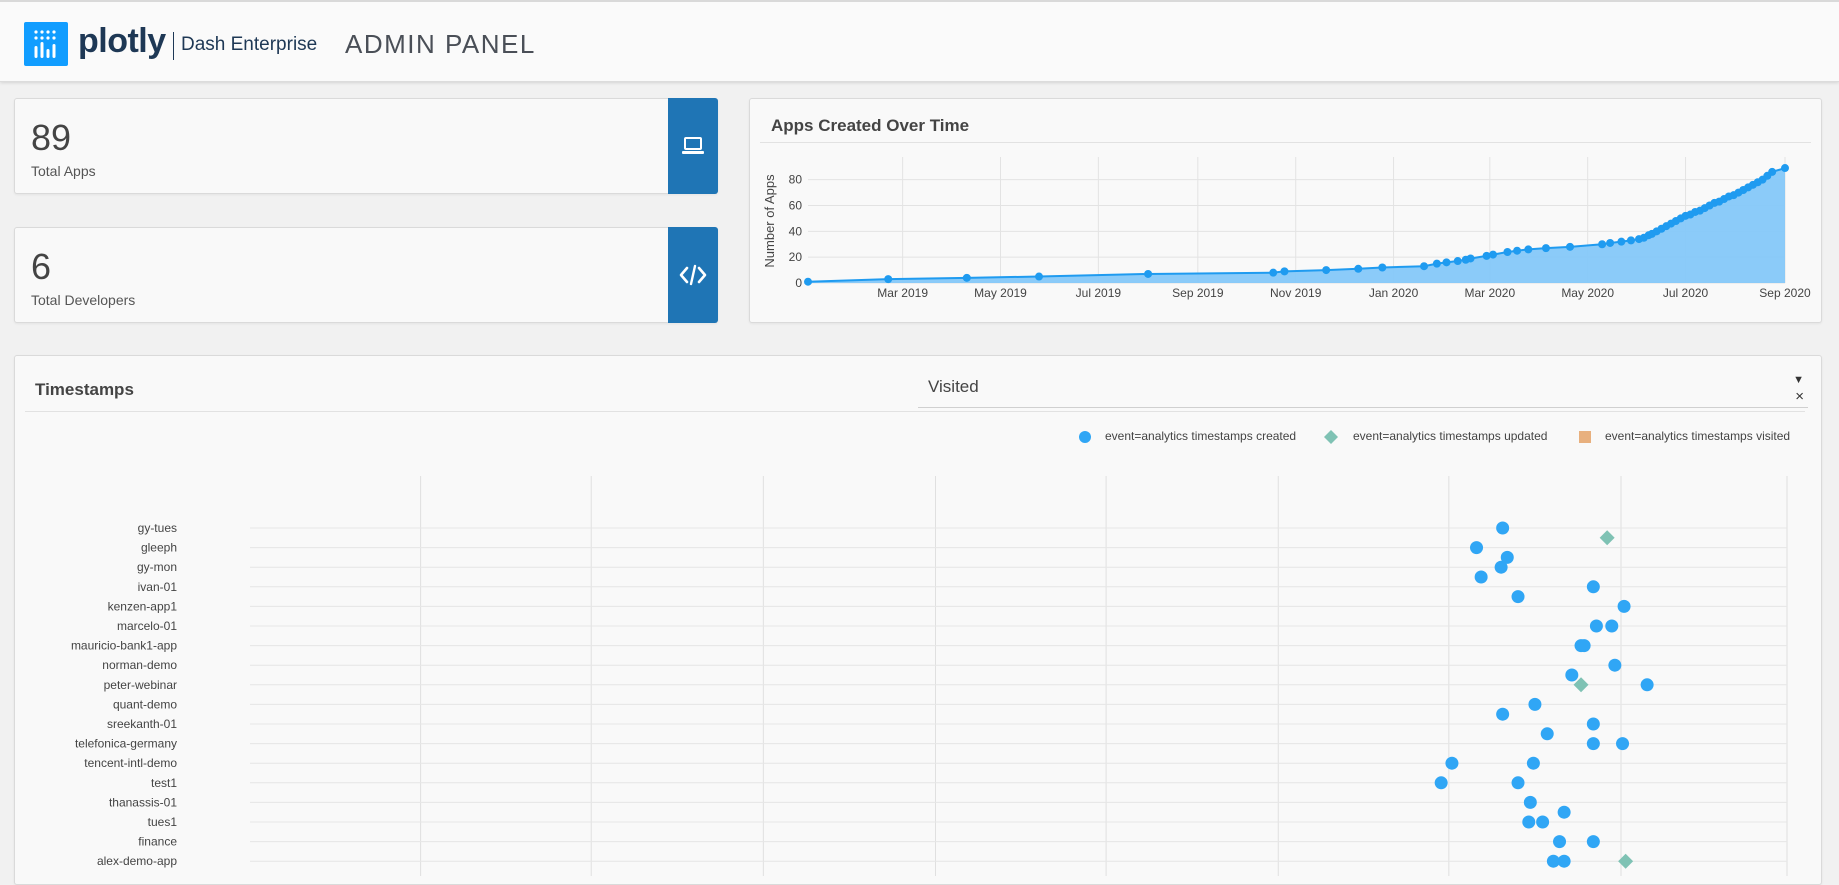 This screenshot has width=1839, height=885. I want to click on timestamps-title-rule, so click(915, 411).